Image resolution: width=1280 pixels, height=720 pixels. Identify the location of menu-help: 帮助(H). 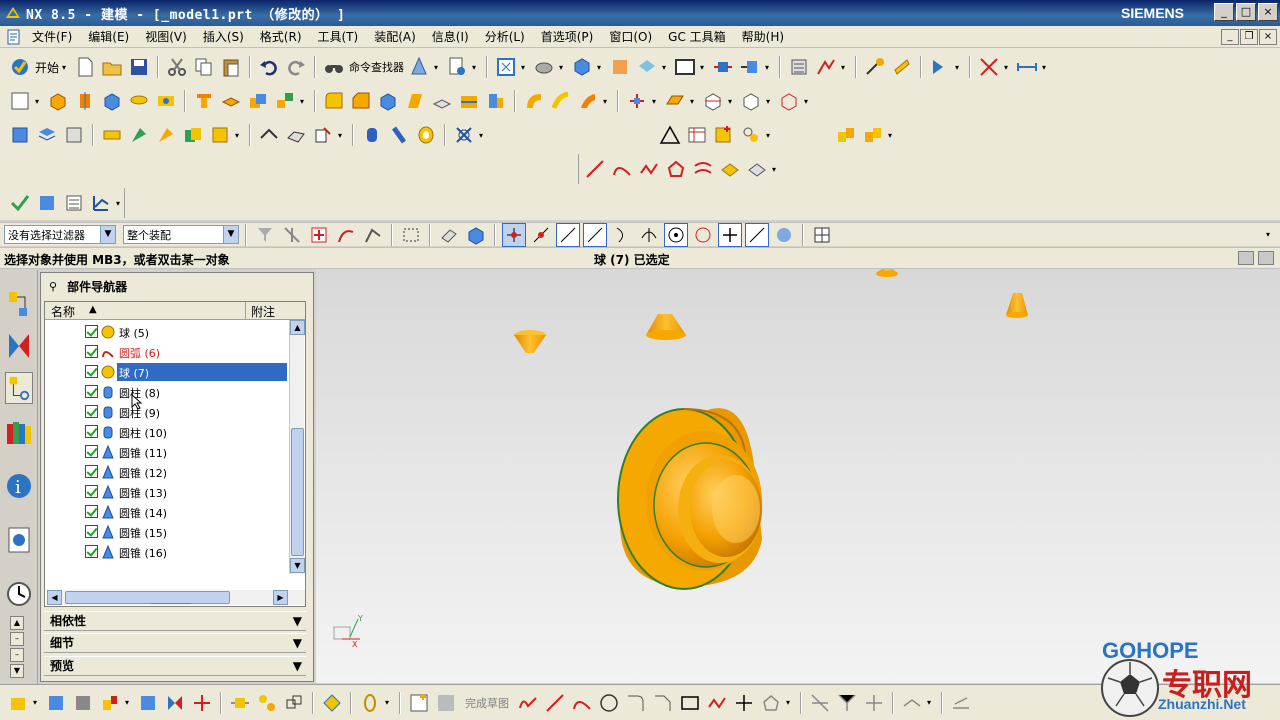
(763, 36).